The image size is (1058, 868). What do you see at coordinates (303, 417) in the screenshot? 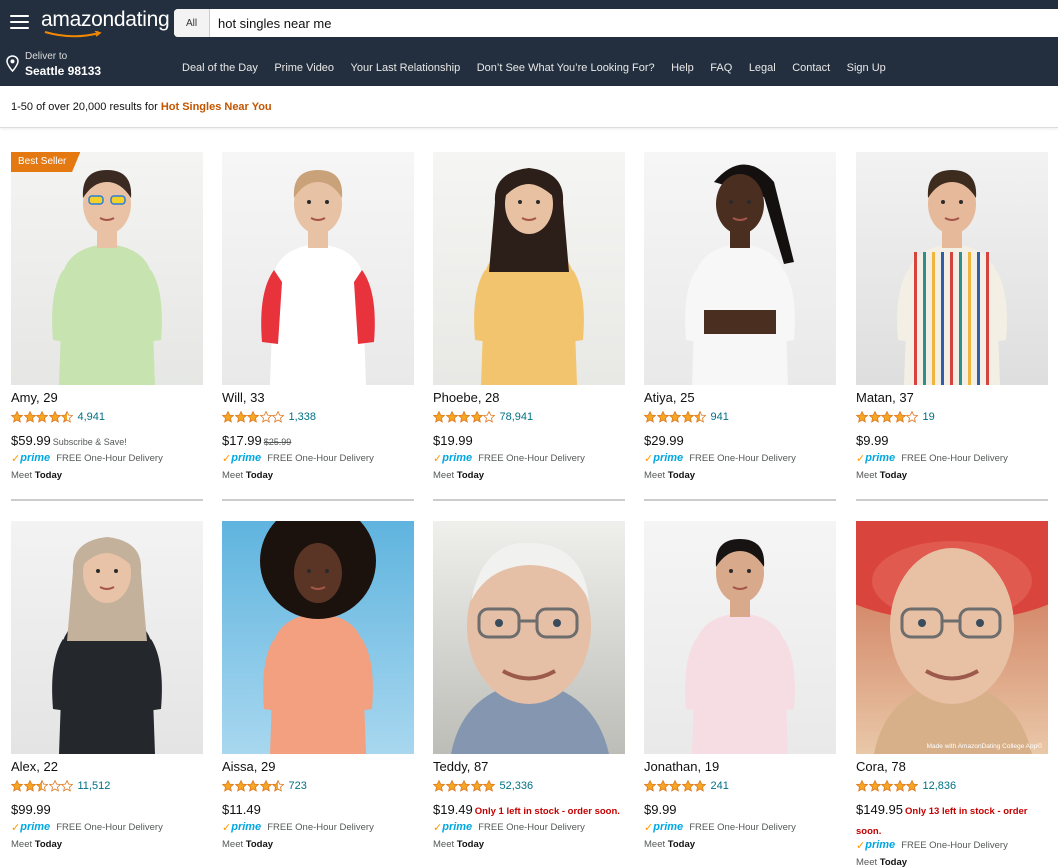
I see `review-count: 1,338` at bounding box center [303, 417].